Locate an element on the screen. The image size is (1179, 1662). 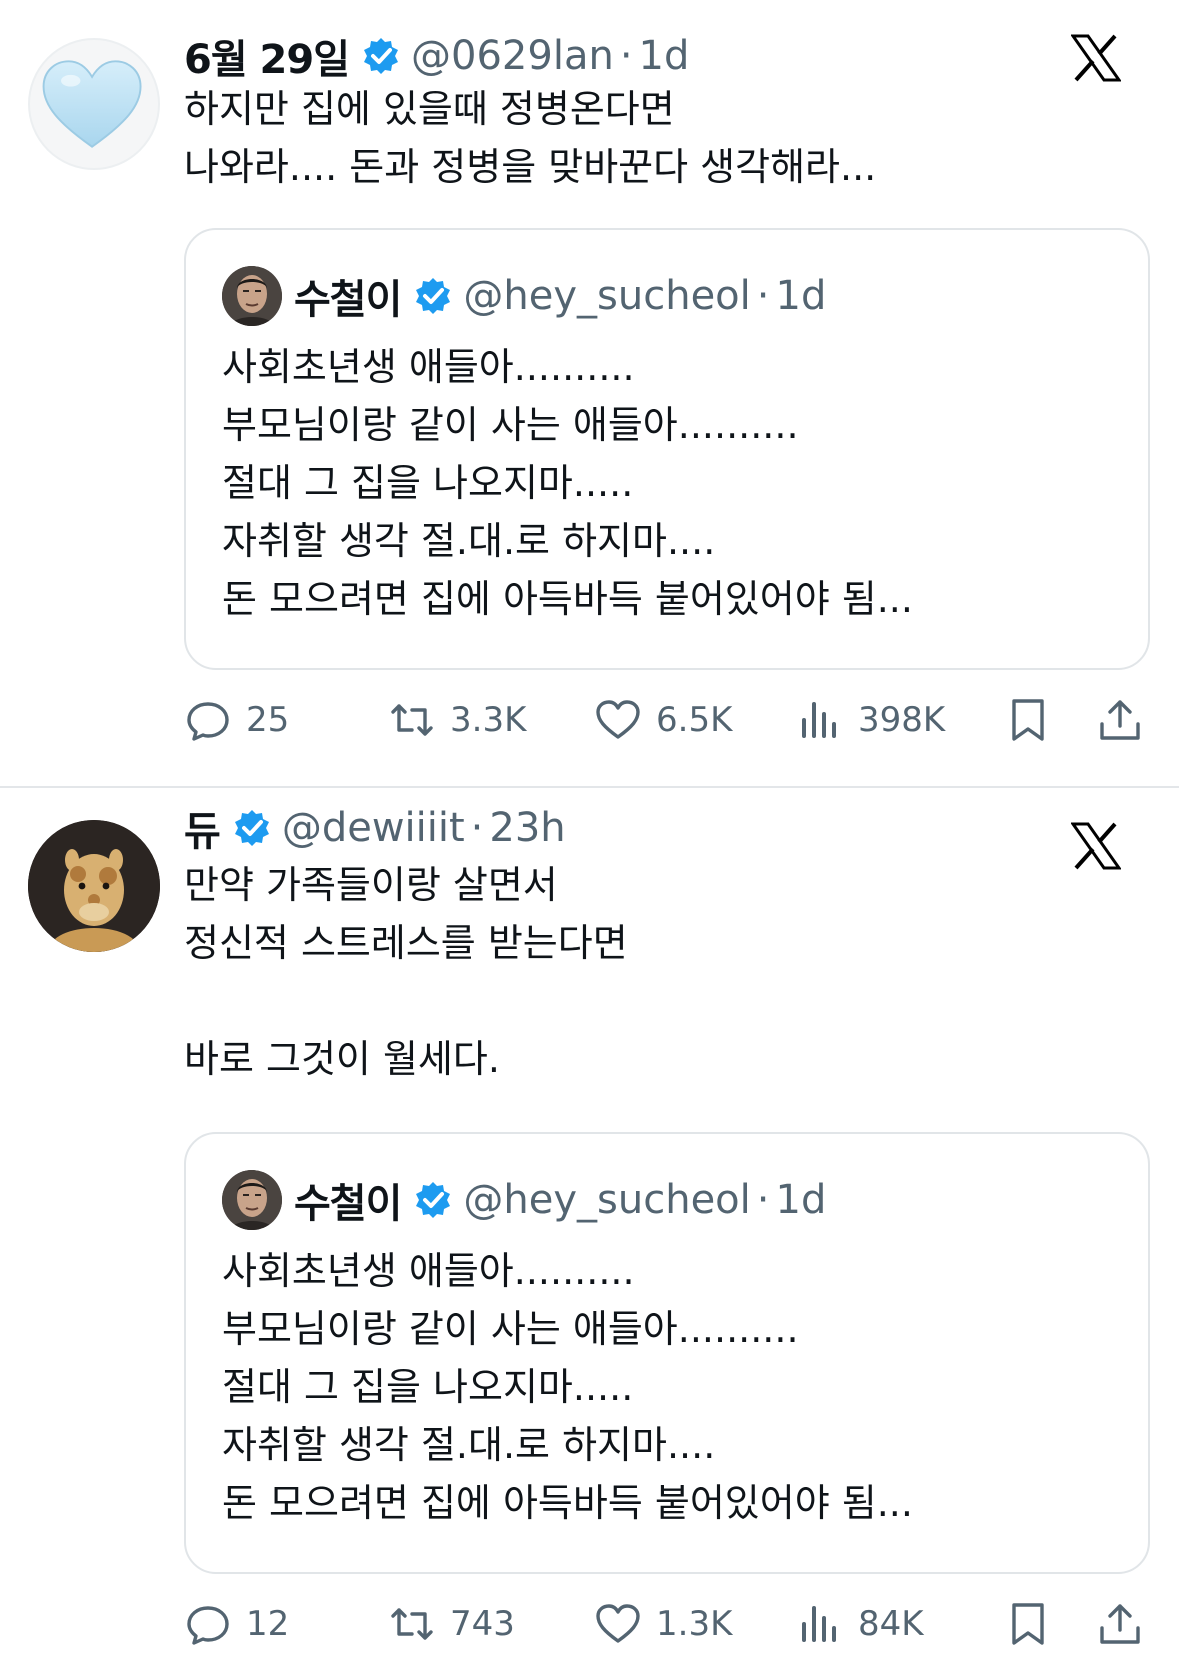
timestamp: 1d is located at coordinates (664, 56).